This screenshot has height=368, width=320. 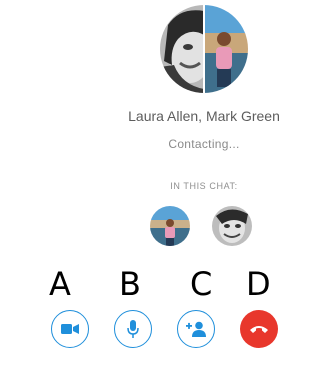 I want to click on video-button, so click(x=70, y=329).